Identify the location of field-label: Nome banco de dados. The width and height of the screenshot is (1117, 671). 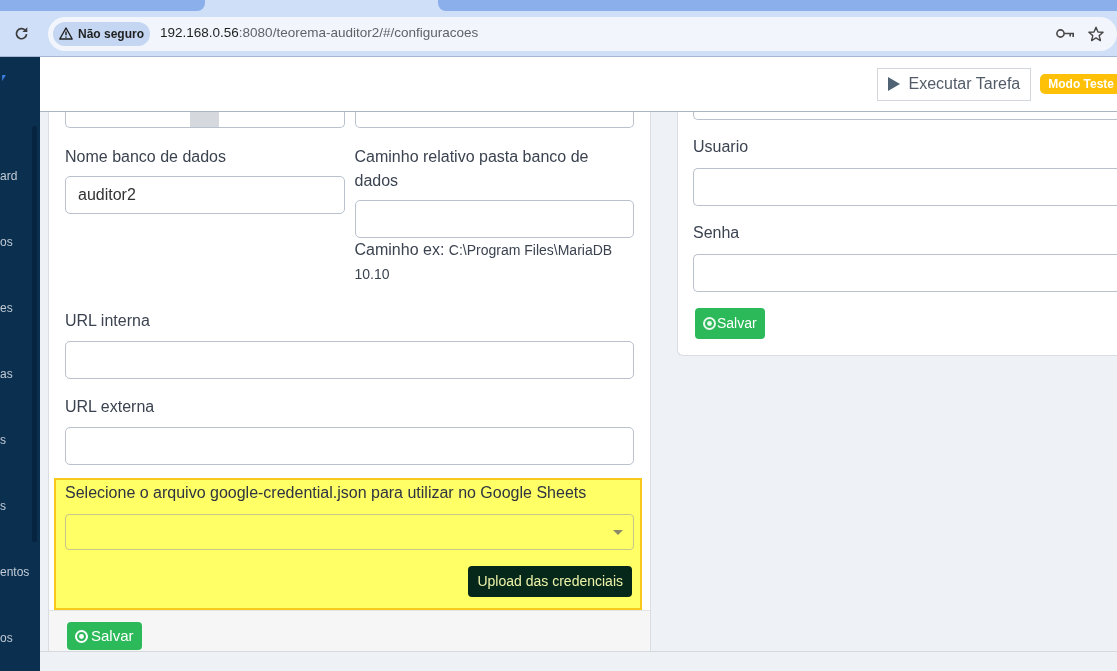
(146, 157).